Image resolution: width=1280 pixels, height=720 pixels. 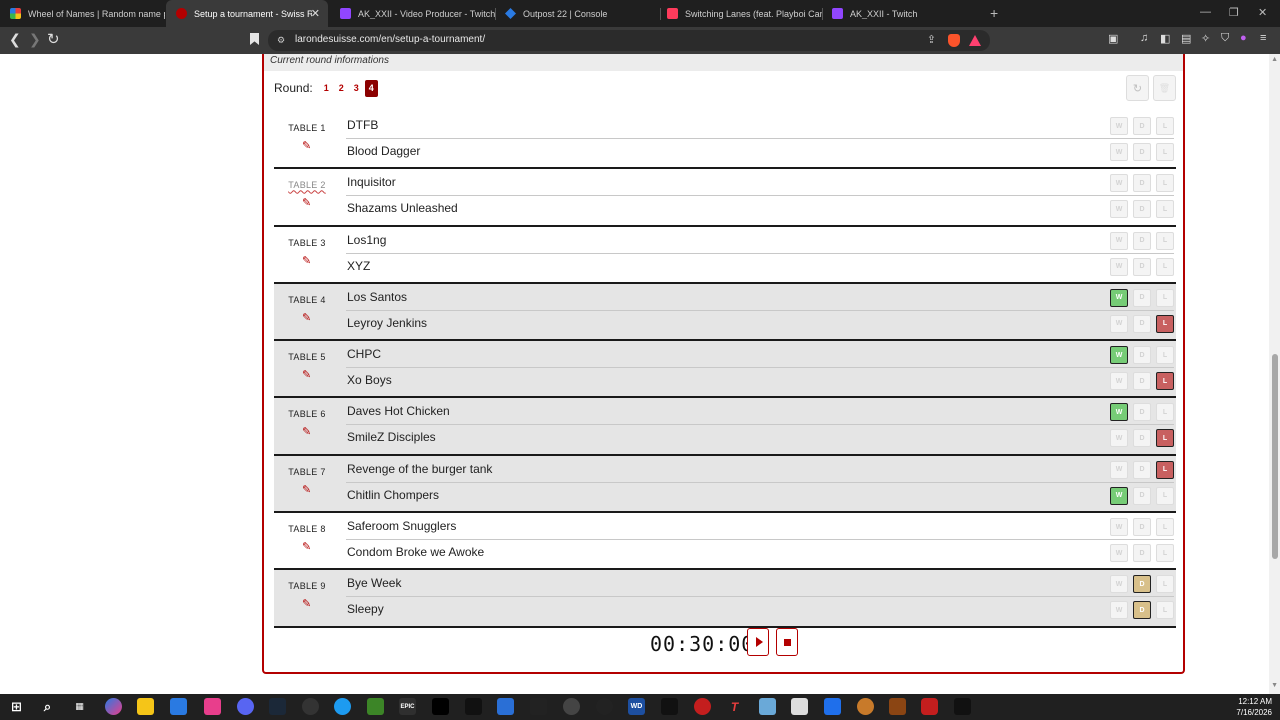 What do you see at coordinates (412, 13) in the screenshot?
I see `browser-tab: AK_XXII - Video Producer - Twitch` at bounding box center [412, 13].